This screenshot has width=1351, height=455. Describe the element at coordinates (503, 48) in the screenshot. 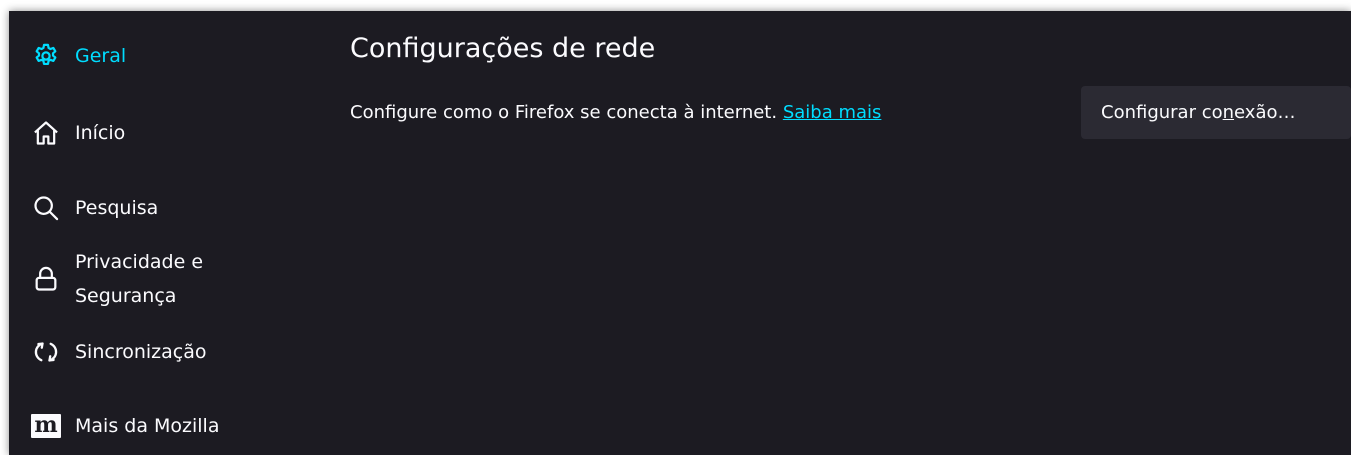

I see `section-title: Configurações de rede` at that location.